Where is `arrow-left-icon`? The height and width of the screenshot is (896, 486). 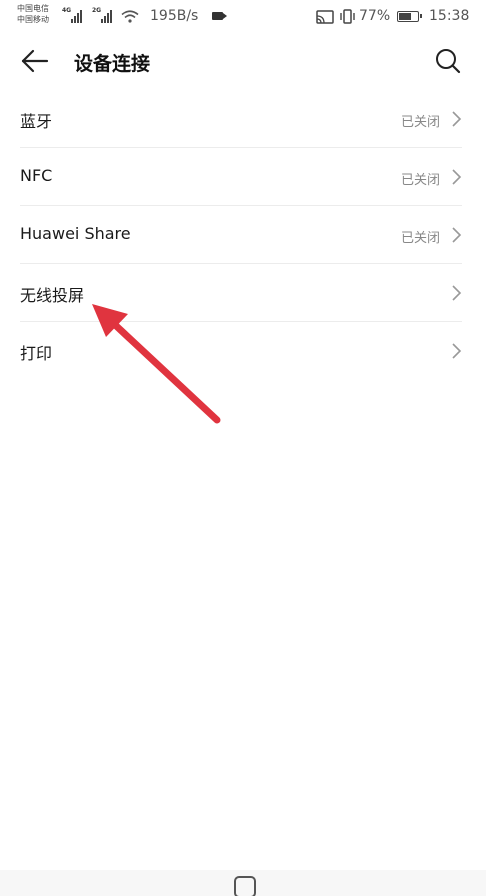 arrow-left-icon is located at coordinates (35, 61).